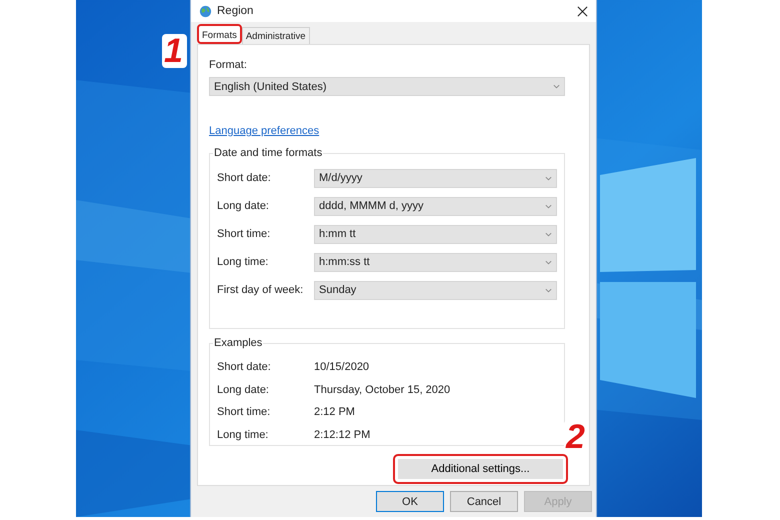 This screenshot has width=780, height=520. Describe the element at coordinates (342, 367) in the screenshot. I see `example-value: 10/15/2020` at that location.